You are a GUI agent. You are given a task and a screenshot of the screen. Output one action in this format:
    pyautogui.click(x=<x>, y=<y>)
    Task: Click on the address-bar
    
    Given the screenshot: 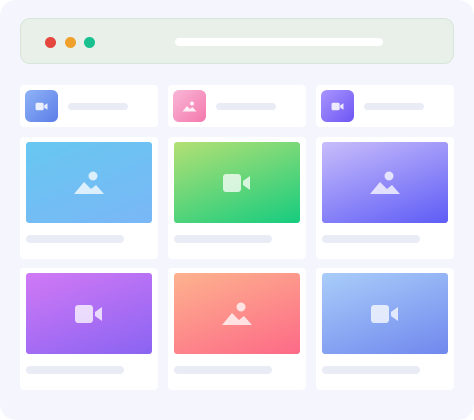 What is the action you would take?
    pyautogui.click(x=279, y=42)
    